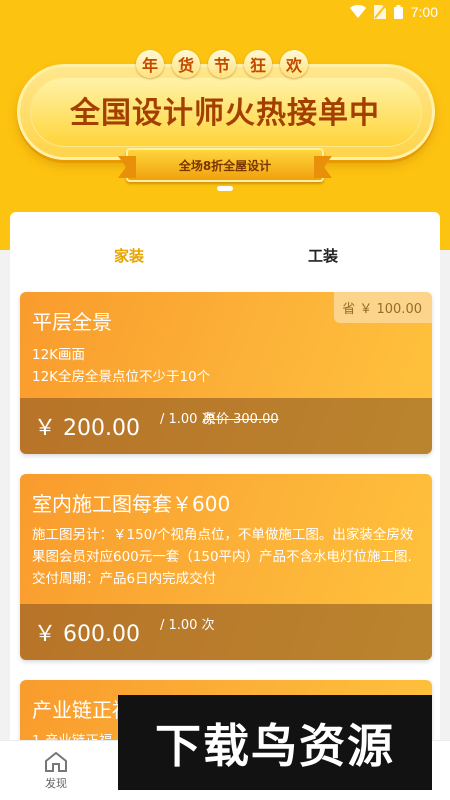  What do you see at coordinates (82, 710) in the screenshot?
I see `card-title: 产业链正福` at bounding box center [82, 710].